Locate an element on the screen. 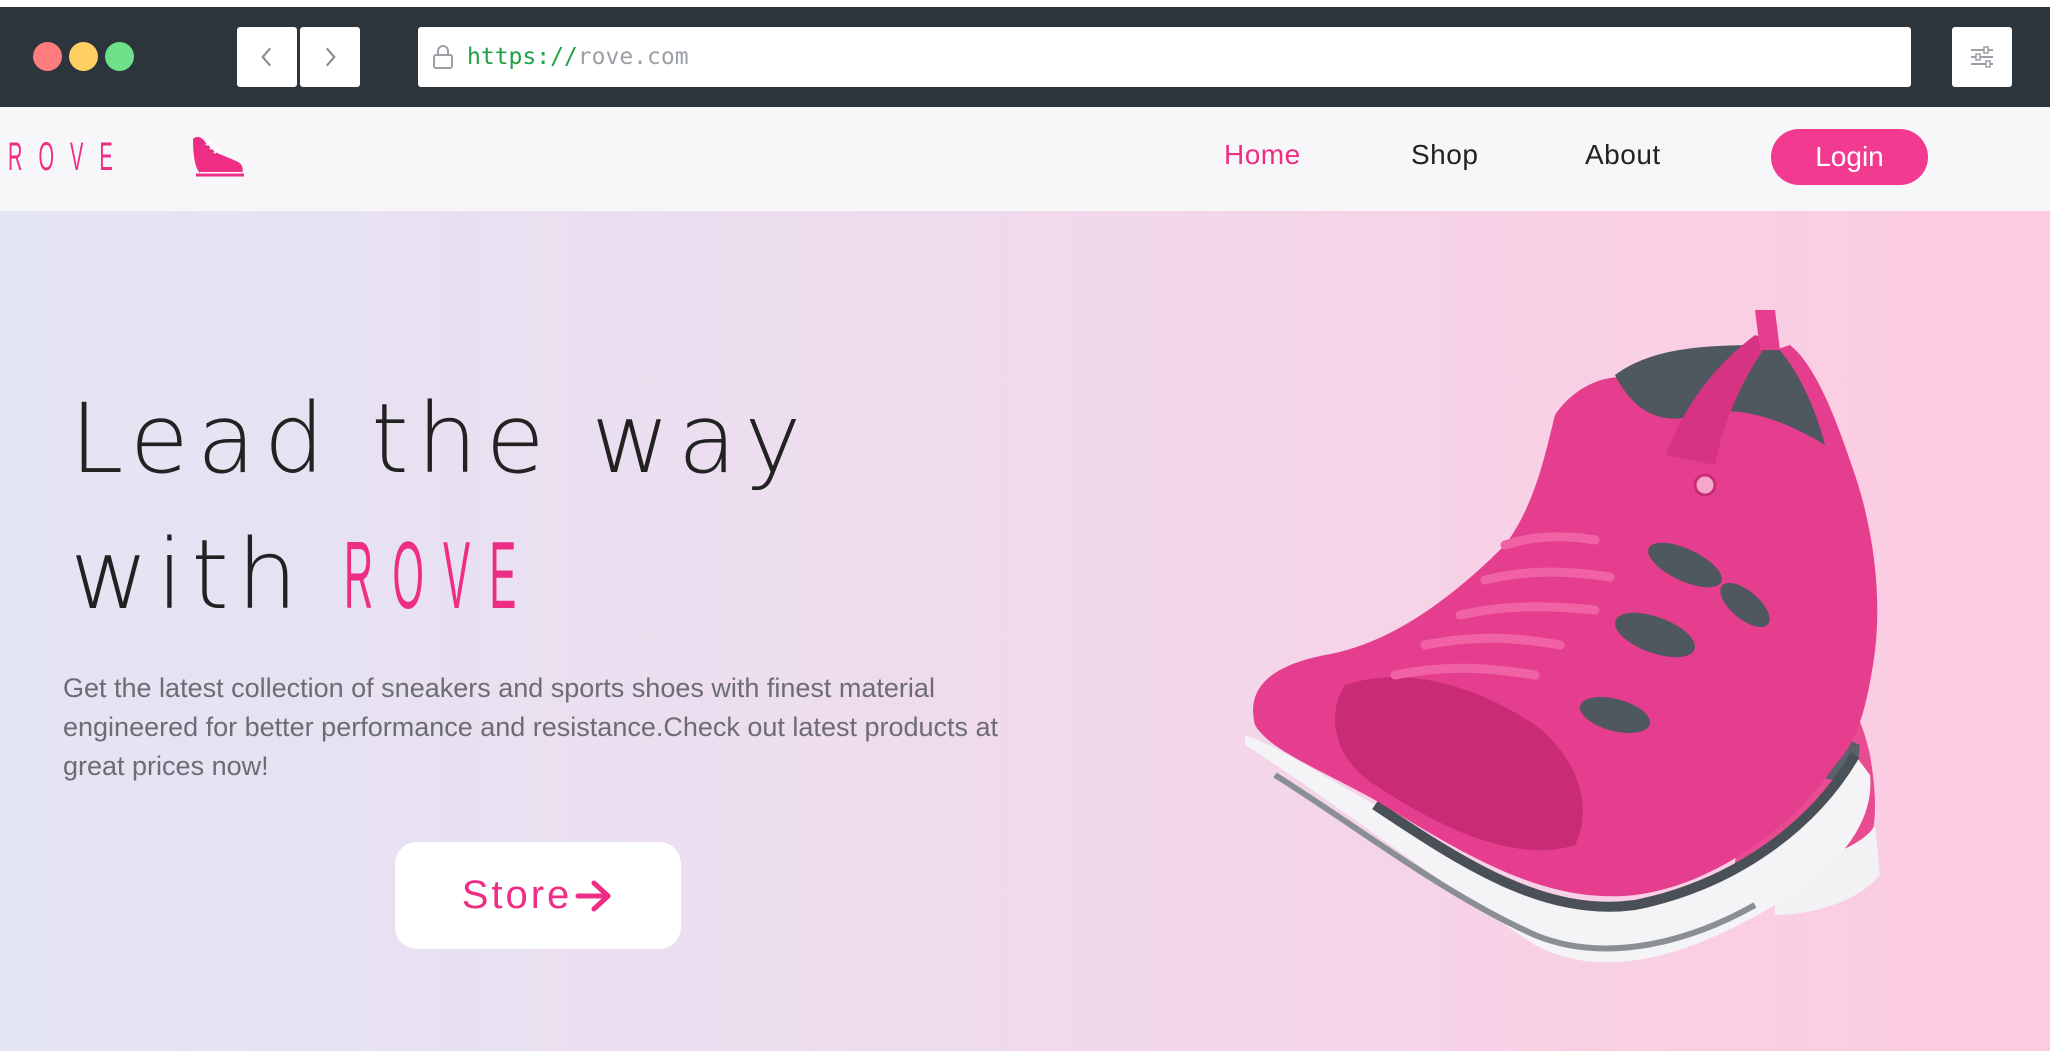 The image size is (2050, 1051). site-logo: ROVE is located at coordinates (143, 157).